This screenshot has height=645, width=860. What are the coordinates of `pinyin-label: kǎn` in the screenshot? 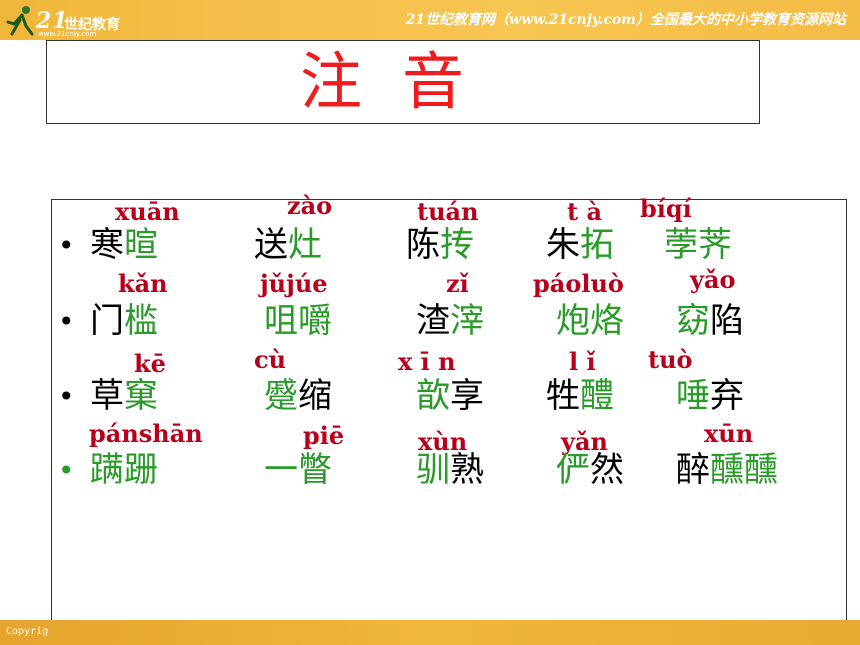 It's located at (143, 283).